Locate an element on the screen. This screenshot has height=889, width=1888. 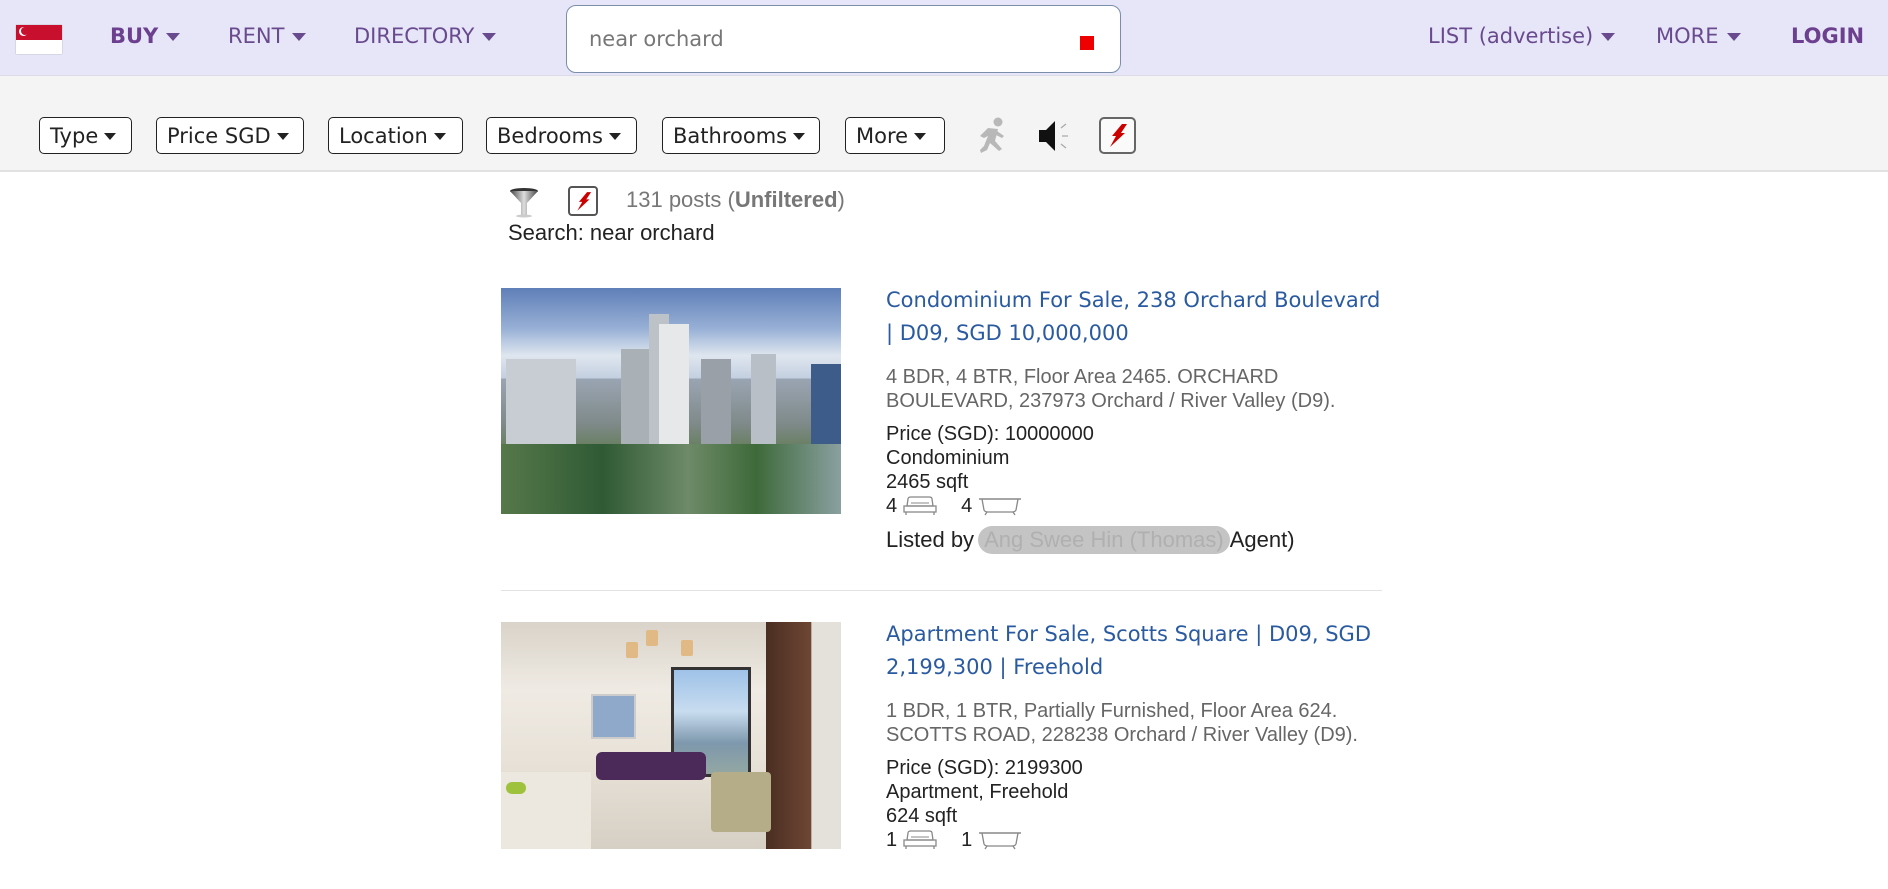
listing-rooms: 1 1 is located at coordinates (1136, 840).